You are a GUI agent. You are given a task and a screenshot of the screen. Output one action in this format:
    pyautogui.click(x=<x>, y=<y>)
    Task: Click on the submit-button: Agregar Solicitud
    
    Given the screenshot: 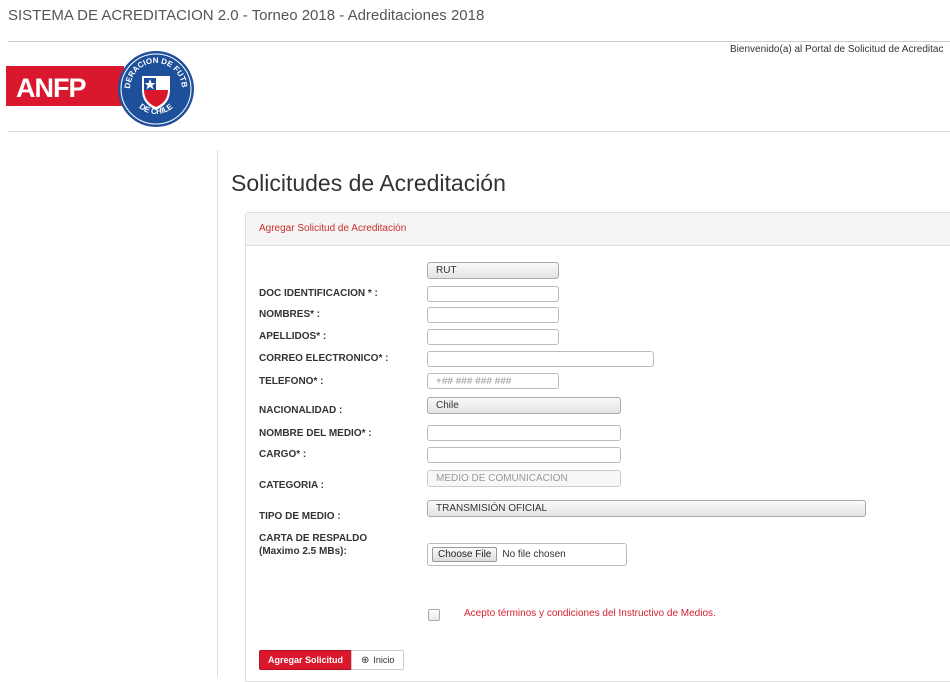 What is the action you would take?
    pyautogui.click(x=306, y=660)
    